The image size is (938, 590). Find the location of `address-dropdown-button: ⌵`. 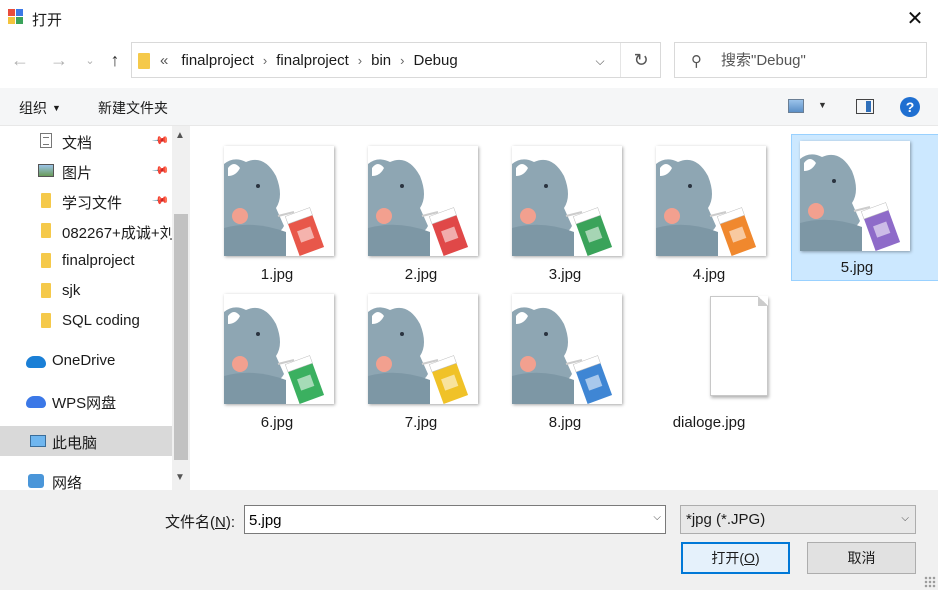

address-dropdown-button: ⌵ is located at coordinates (600, 61).